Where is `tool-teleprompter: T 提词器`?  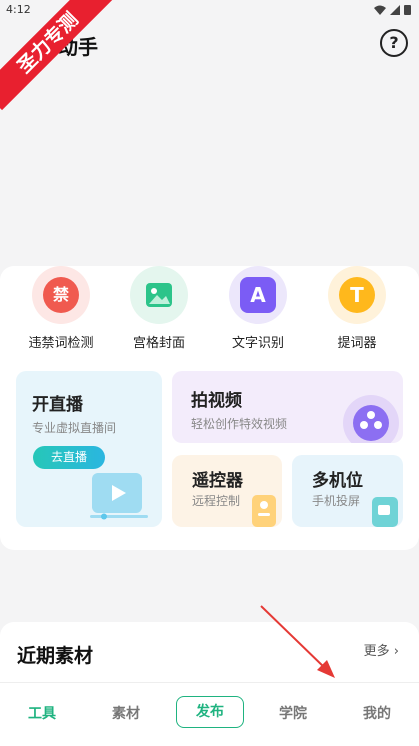 tool-teleprompter: T 提词器 is located at coordinates (357, 308).